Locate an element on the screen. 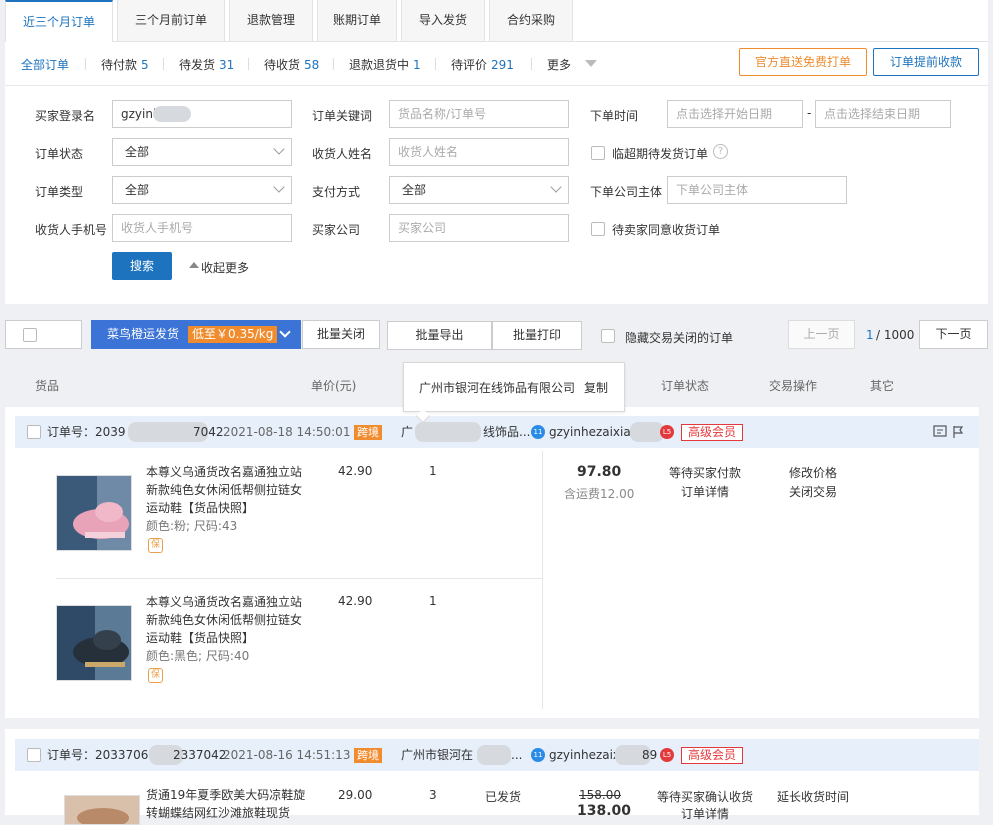 The image size is (993, 825). shoe-image is located at coordinates (94, 643).